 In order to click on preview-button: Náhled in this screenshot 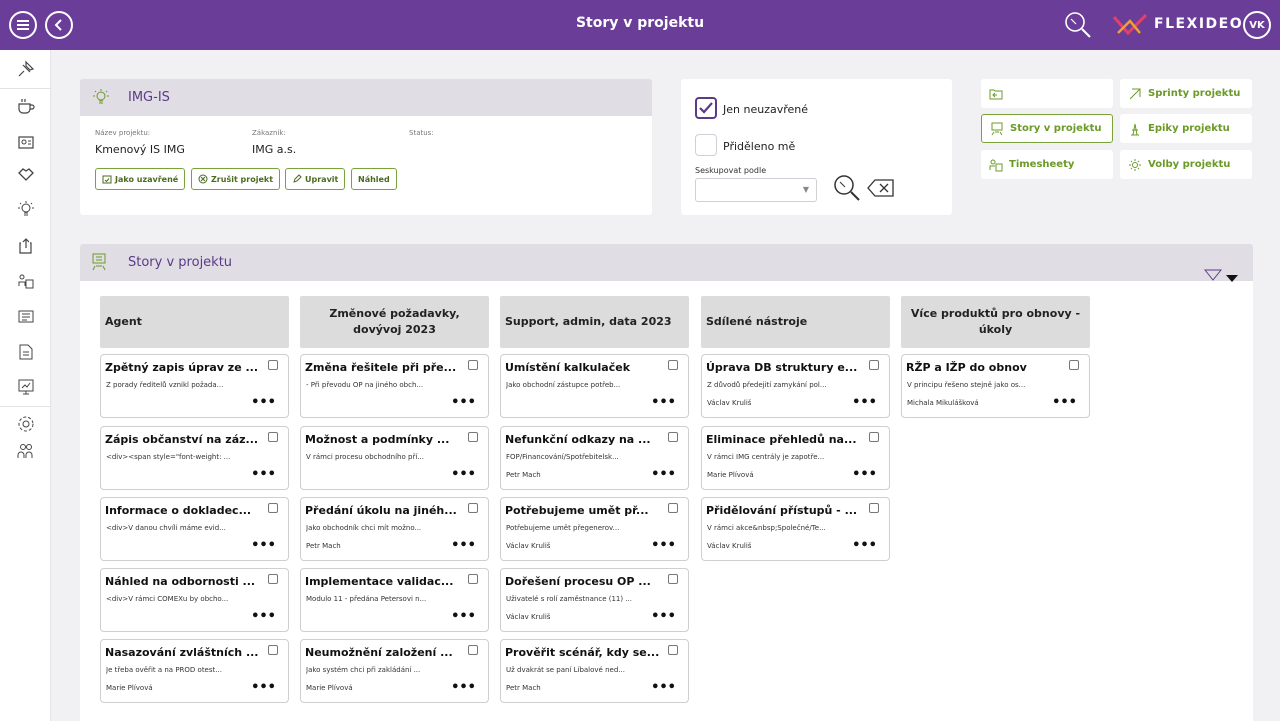, I will do `click(374, 179)`.